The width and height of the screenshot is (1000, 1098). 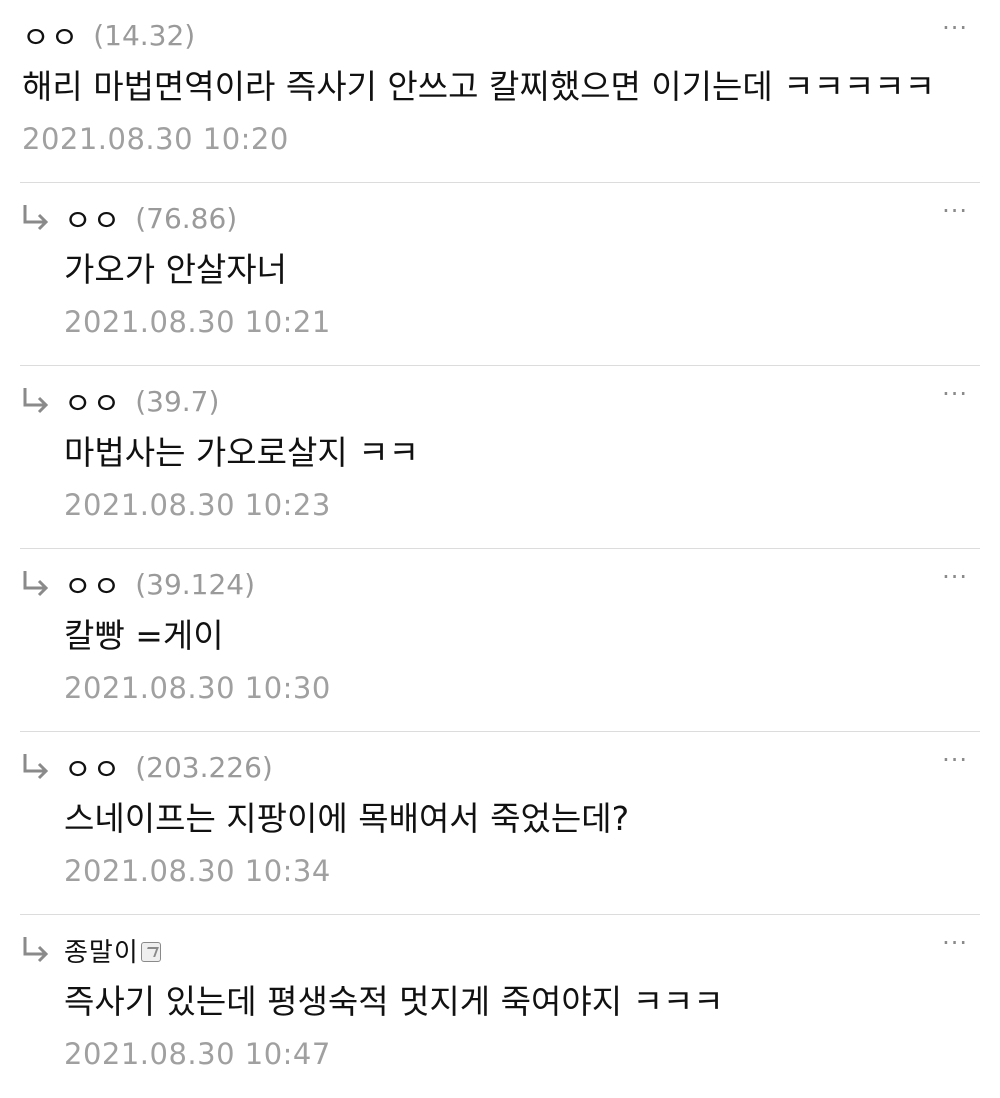 I want to click on comment-header: ㅇㅇ (39.7), so click(x=120, y=401).